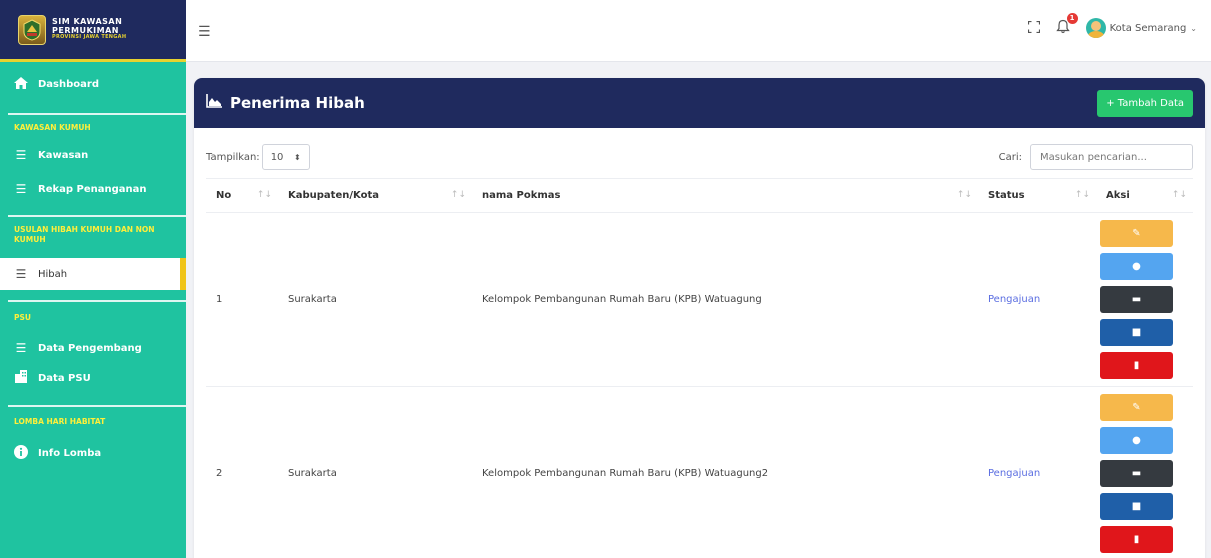 Image resolution: width=1211 pixels, height=558 pixels. Describe the element at coordinates (242, 195) in the screenshot. I see `col-header-no: No ↑↓` at that location.